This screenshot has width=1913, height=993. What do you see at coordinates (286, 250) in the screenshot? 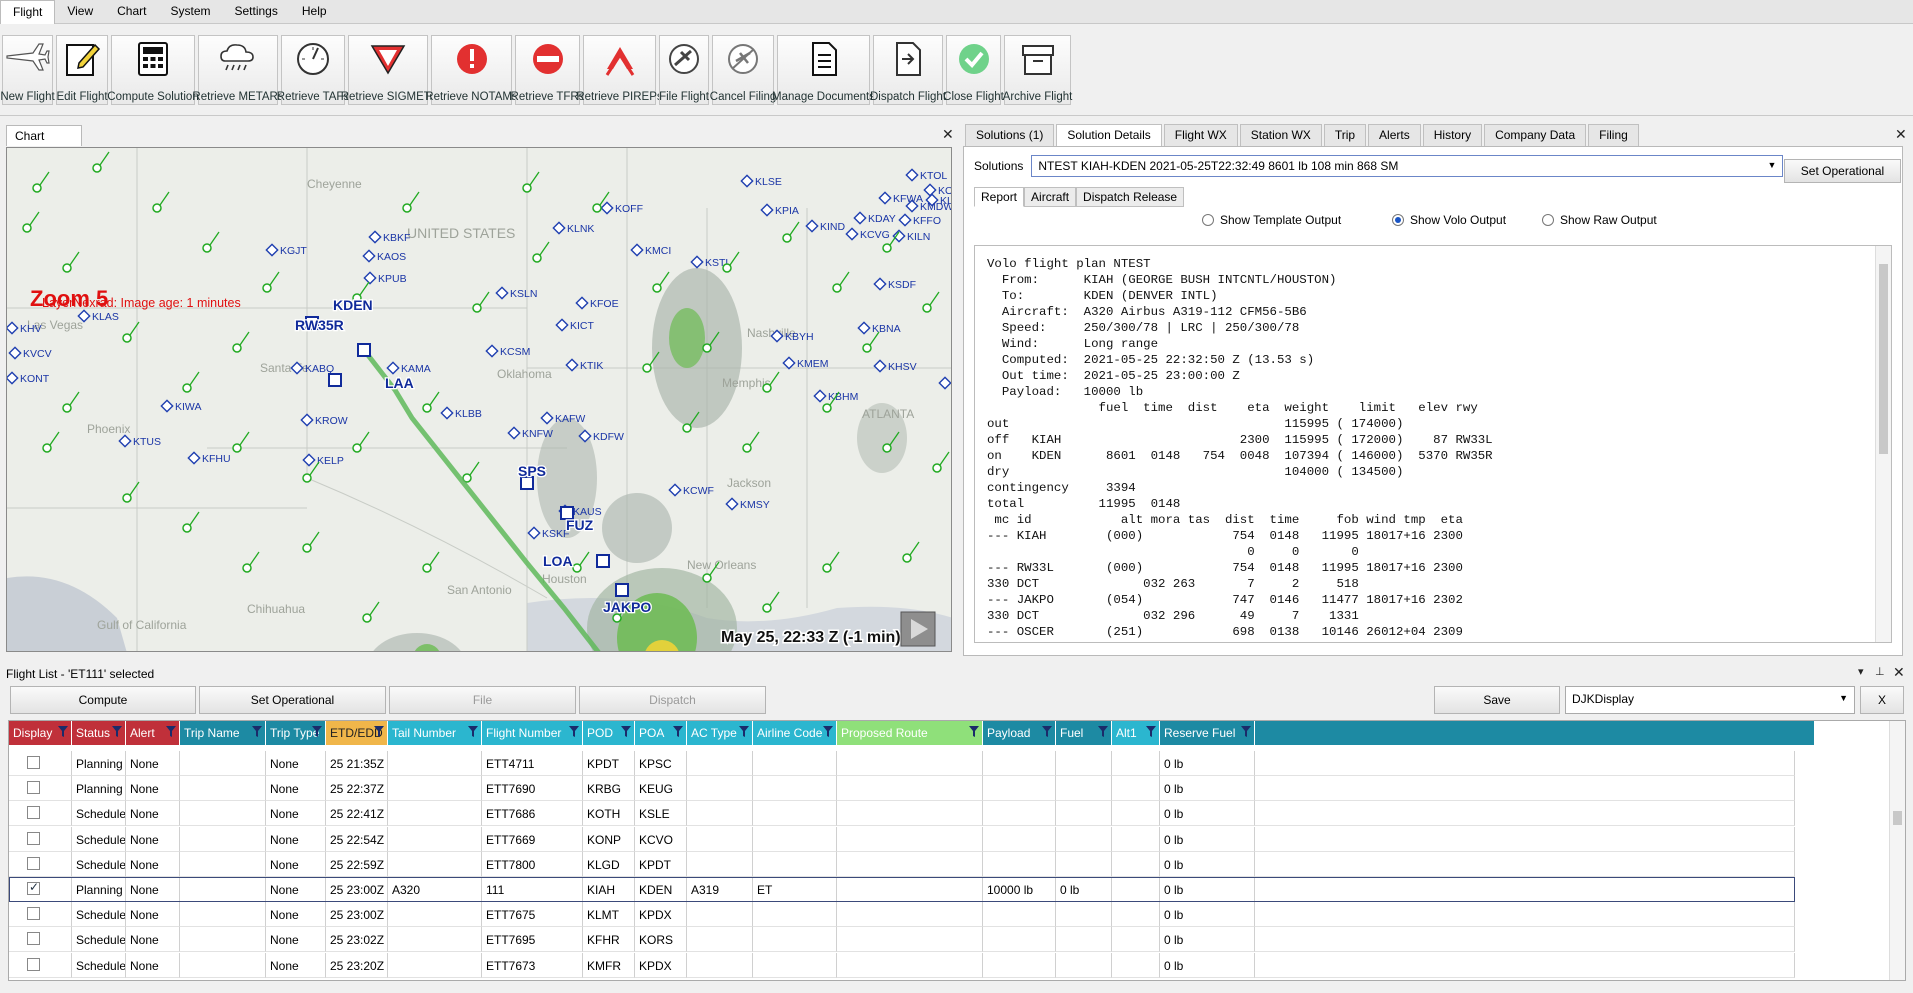
I see `station-kgjt: KGJT` at bounding box center [286, 250].